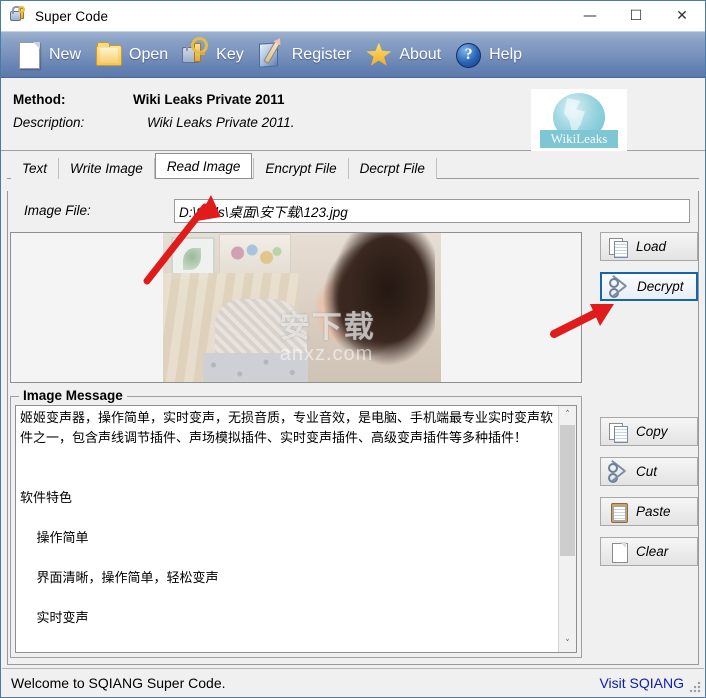 This screenshot has width=706, height=698. I want to click on load-button: Load, so click(649, 246).